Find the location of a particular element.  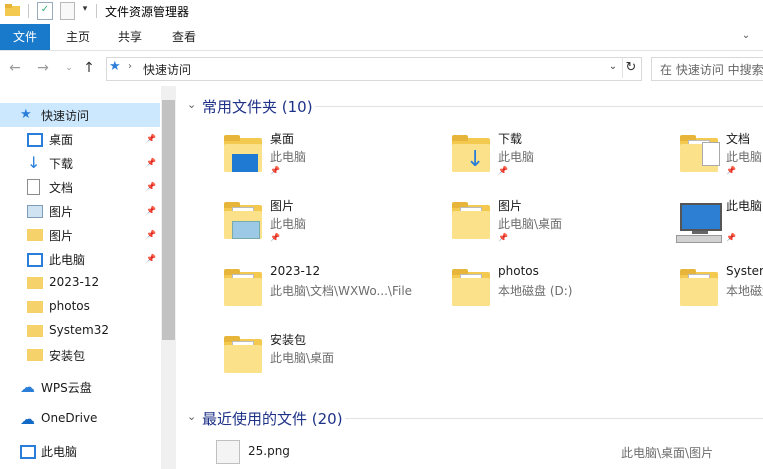

onedrive-icon: ☁ is located at coordinates (27, 419).